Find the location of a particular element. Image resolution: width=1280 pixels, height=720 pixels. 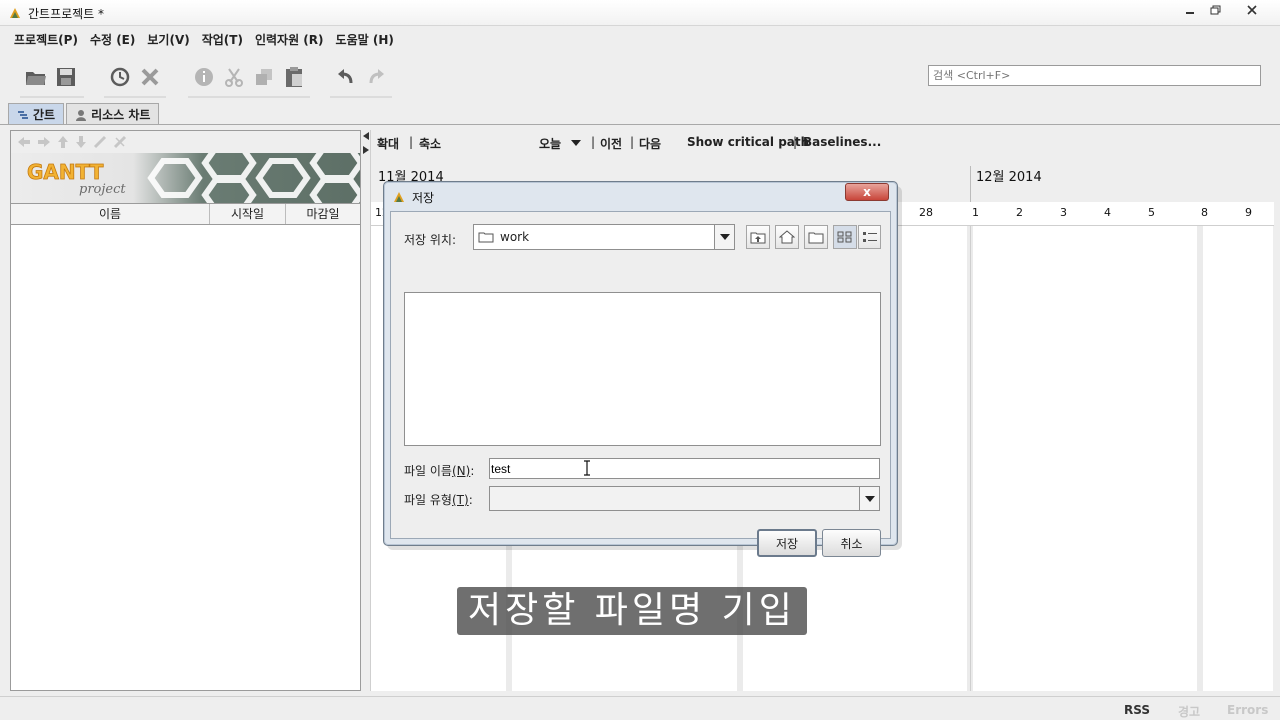

undo-icon is located at coordinates (345, 76).